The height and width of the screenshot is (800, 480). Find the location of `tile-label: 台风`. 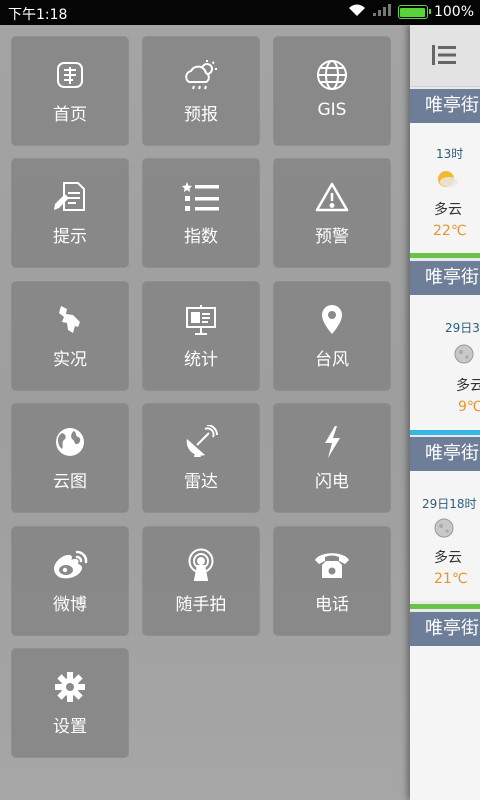

tile-label: 台风 is located at coordinates (332, 360).